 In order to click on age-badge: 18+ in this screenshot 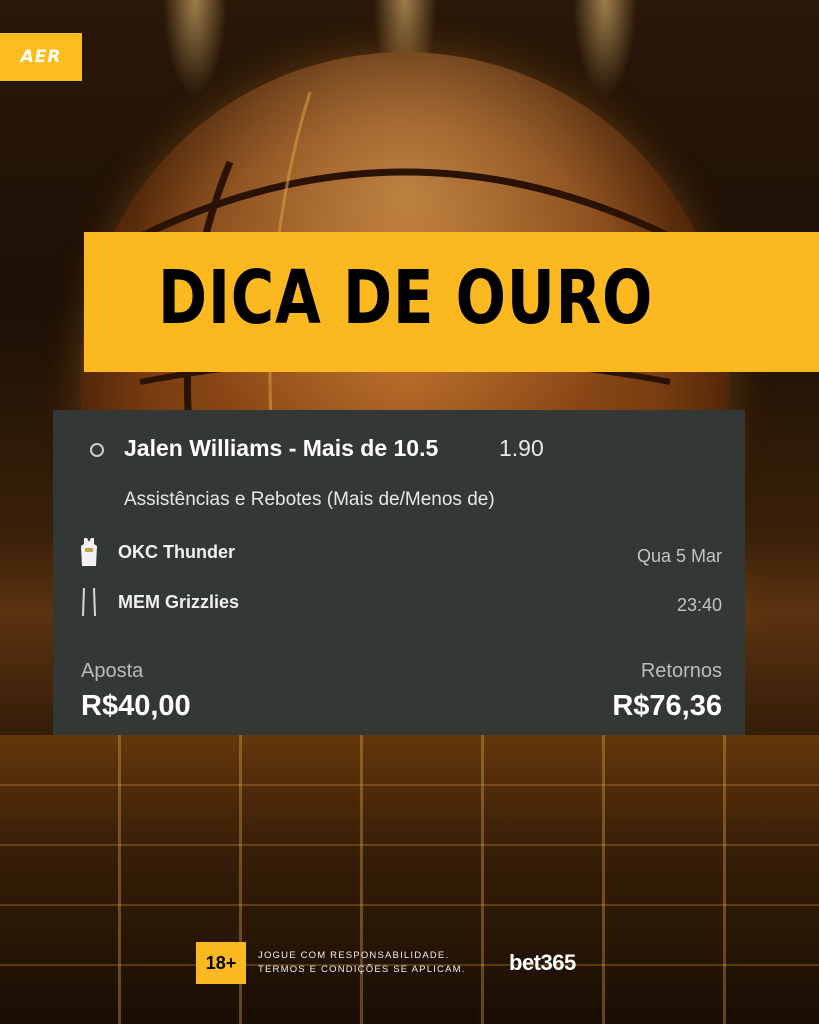, I will do `click(221, 963)`.